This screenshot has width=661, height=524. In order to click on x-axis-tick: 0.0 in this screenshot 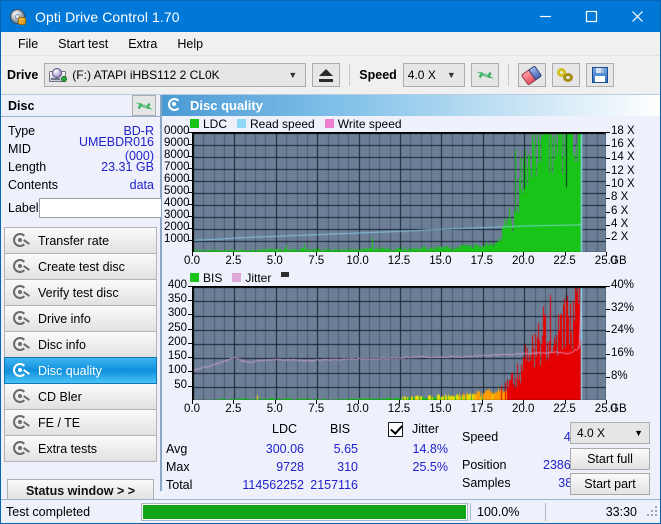, I will do `click(192, 260)`.